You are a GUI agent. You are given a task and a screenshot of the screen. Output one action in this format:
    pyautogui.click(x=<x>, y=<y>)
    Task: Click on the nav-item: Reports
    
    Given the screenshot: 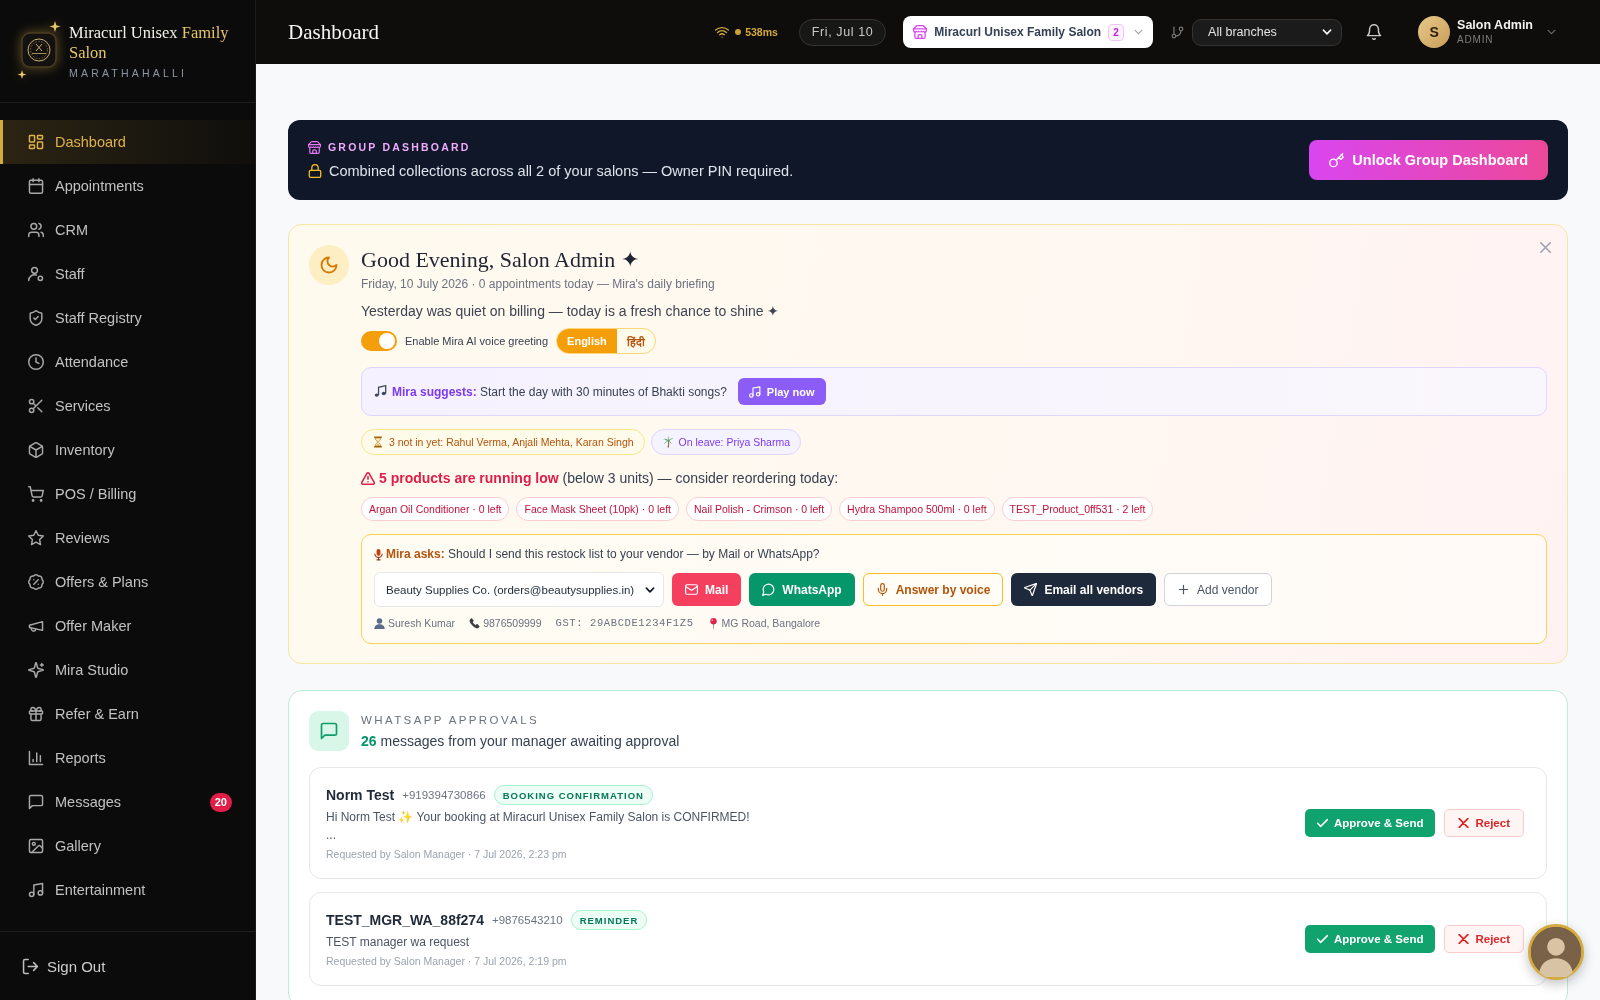 What is the action you would take?
    pyautogui.click(x=127, y=758)
    